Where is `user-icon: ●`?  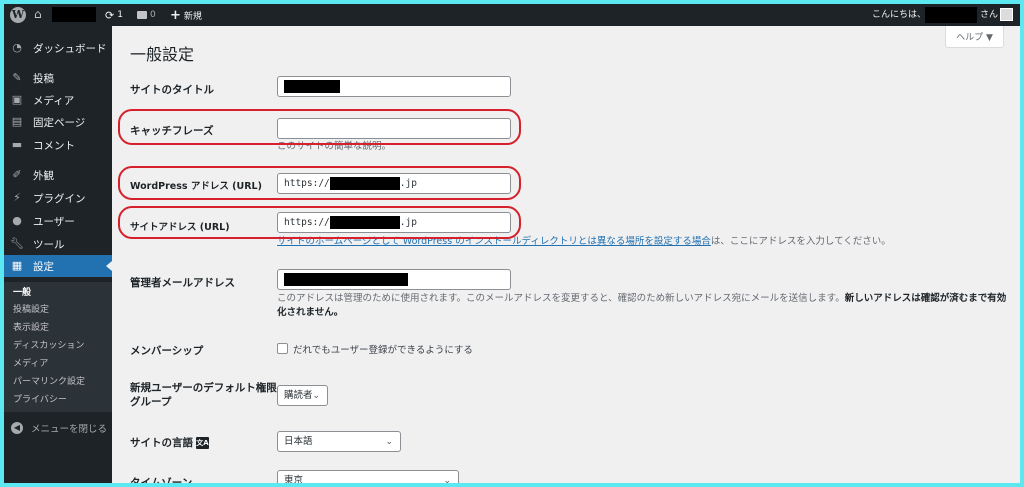 user-icon: ● is located at coordinates (17, 220).